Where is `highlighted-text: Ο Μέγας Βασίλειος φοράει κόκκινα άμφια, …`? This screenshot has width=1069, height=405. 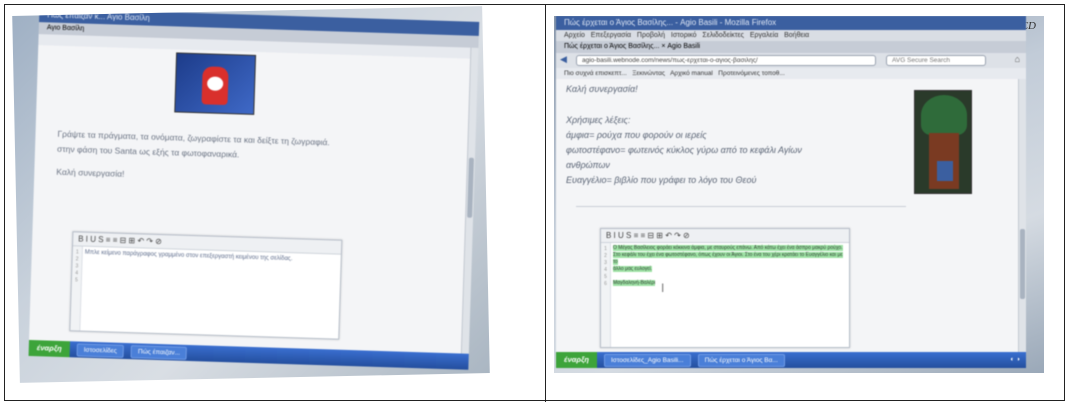
highlighted-text: Ο Μέγας Βασίλειος φοράει κόκκινα άμφια, … is located at coordinates (728, 248).